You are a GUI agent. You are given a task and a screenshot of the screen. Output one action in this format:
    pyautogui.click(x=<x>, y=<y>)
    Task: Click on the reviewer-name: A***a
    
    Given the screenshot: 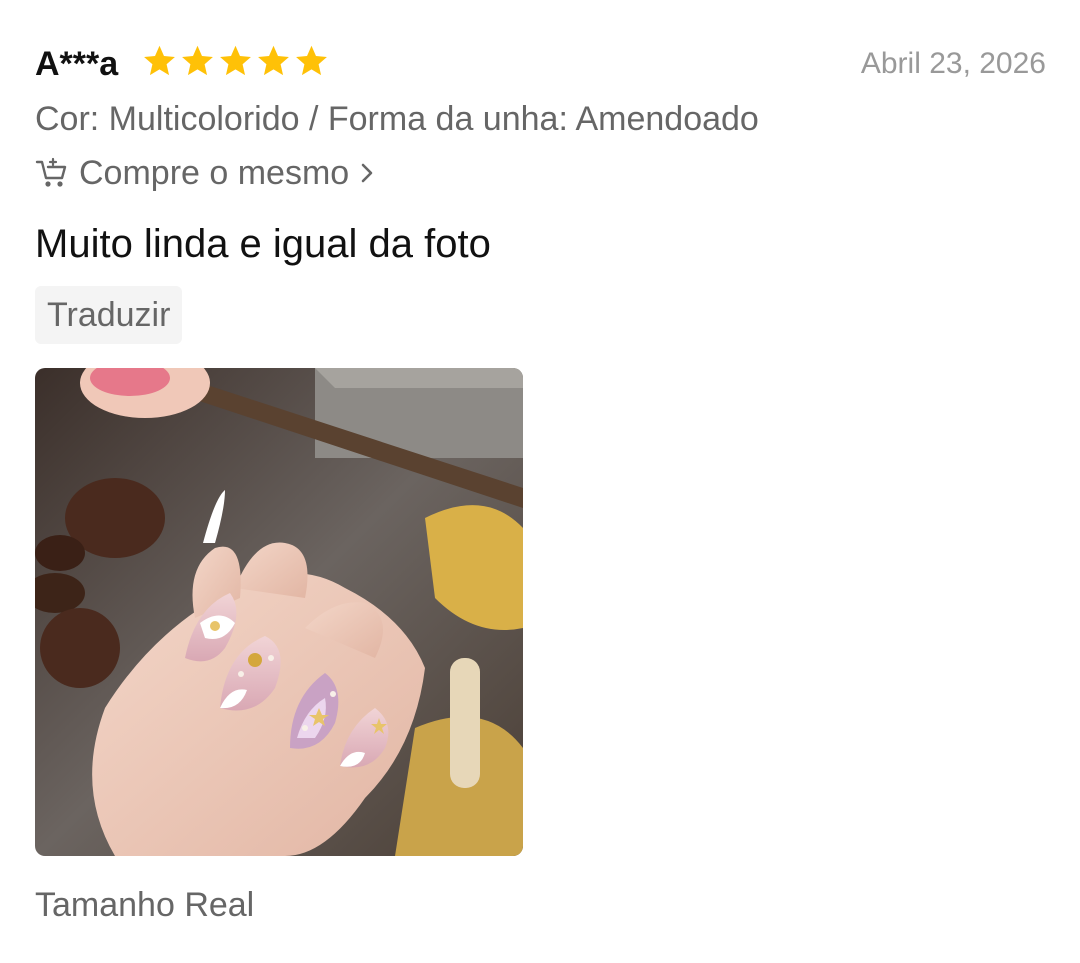 What is the action you would take?
    pyautogui.click(x=77, y=64)
    